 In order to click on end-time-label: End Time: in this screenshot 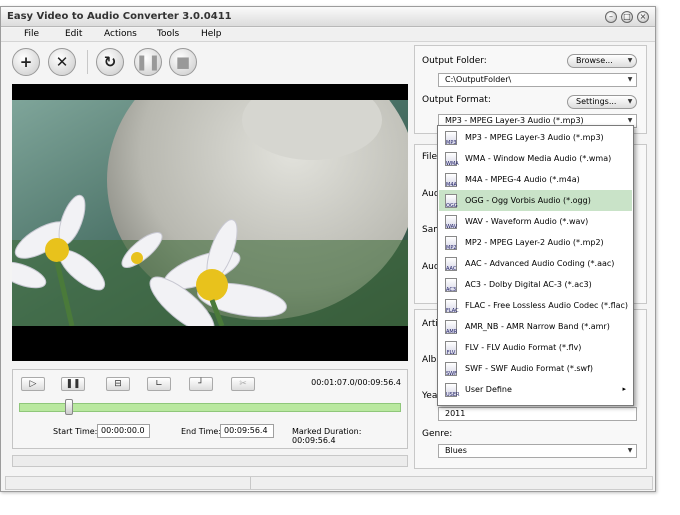, I will do `click(201, 431)`.